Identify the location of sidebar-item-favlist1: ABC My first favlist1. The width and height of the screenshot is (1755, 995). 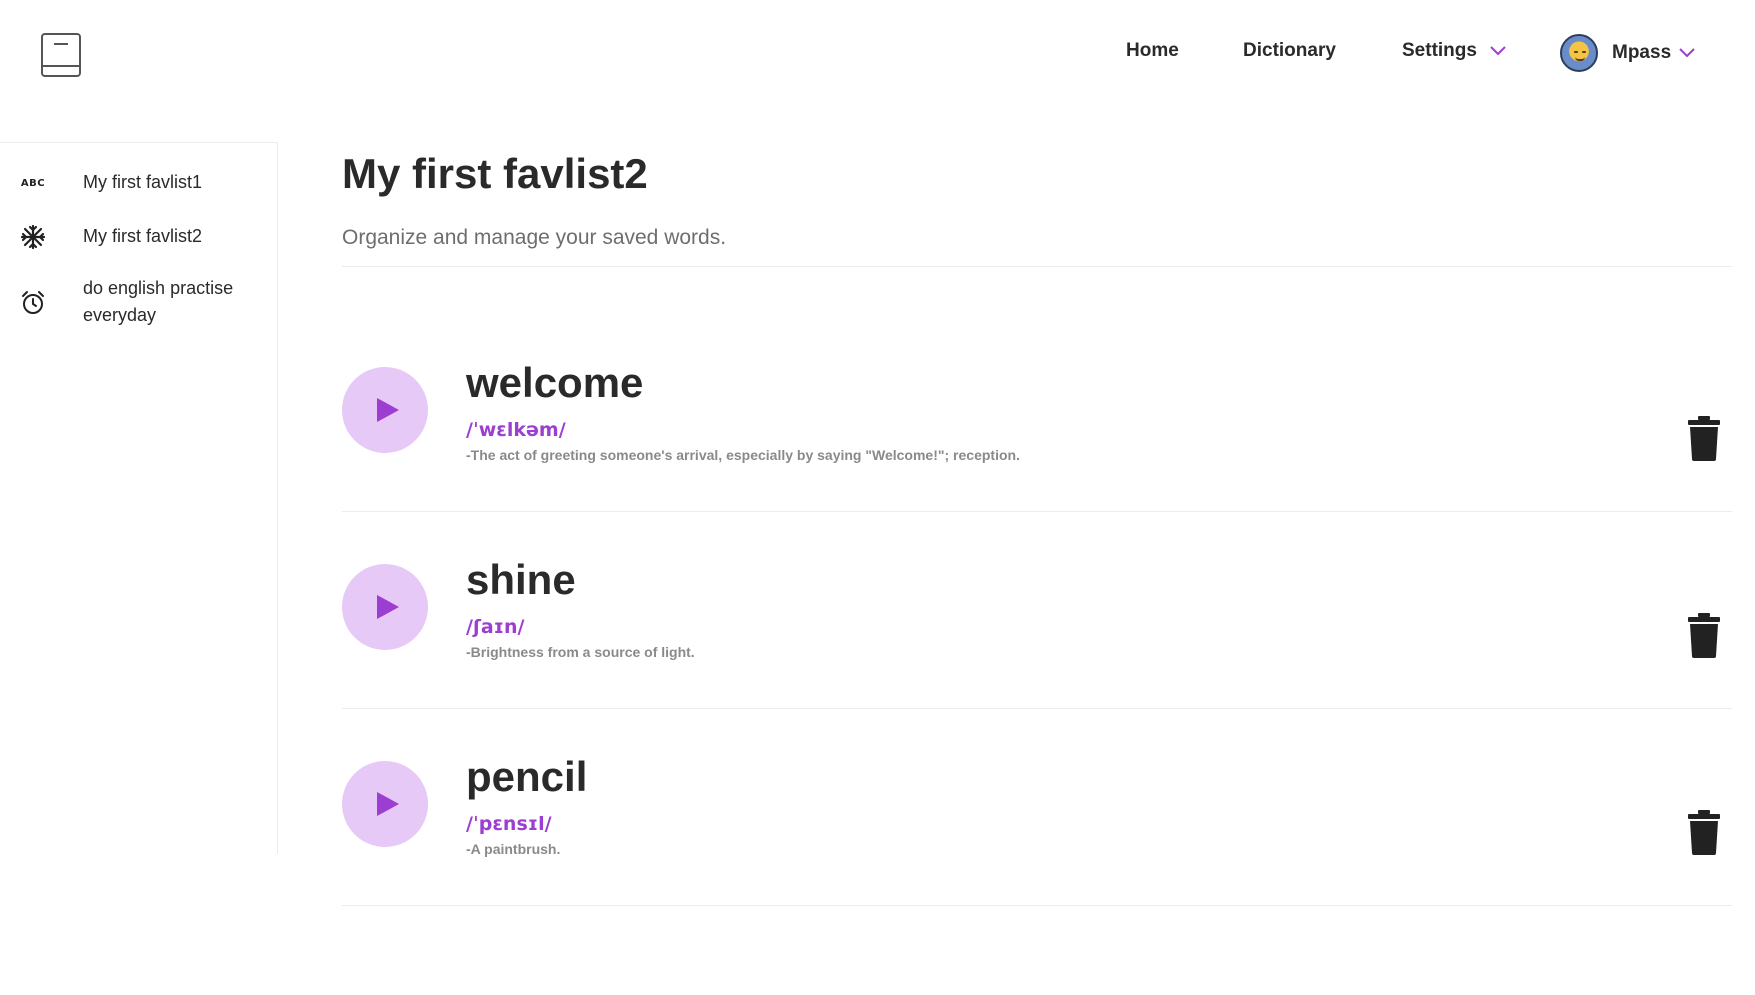
(138, 183).